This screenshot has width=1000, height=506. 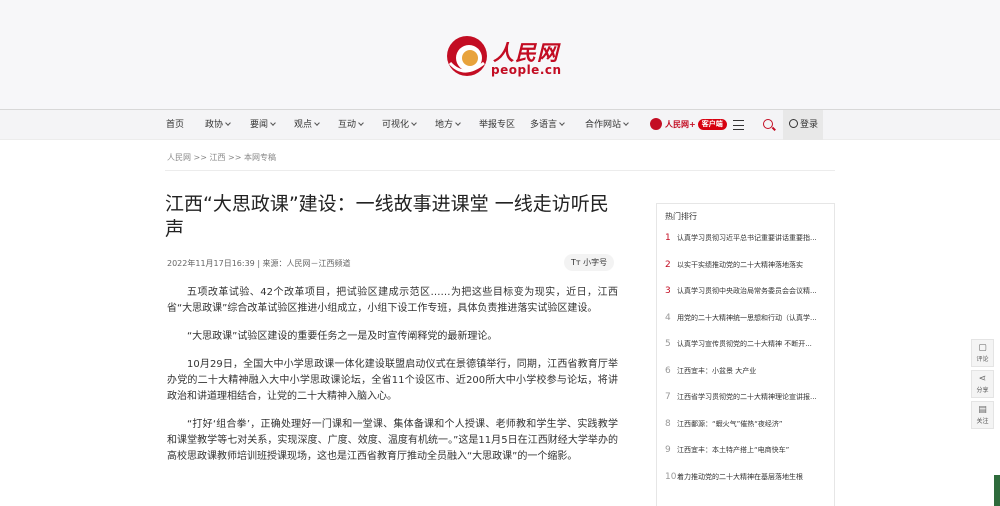 I want to click on hot-rank: 4, so click(x=668, y=317).